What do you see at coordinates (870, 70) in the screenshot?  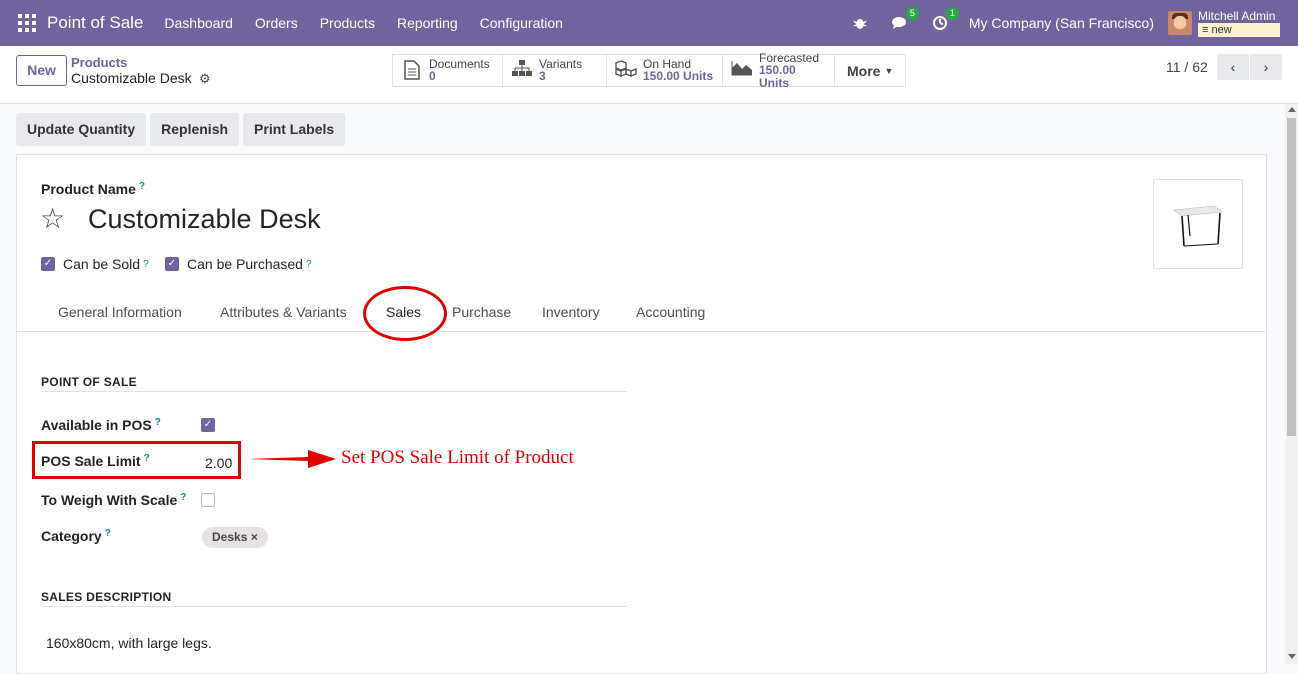 I see `more-button: More ▼` at bounding box center [870, 70].